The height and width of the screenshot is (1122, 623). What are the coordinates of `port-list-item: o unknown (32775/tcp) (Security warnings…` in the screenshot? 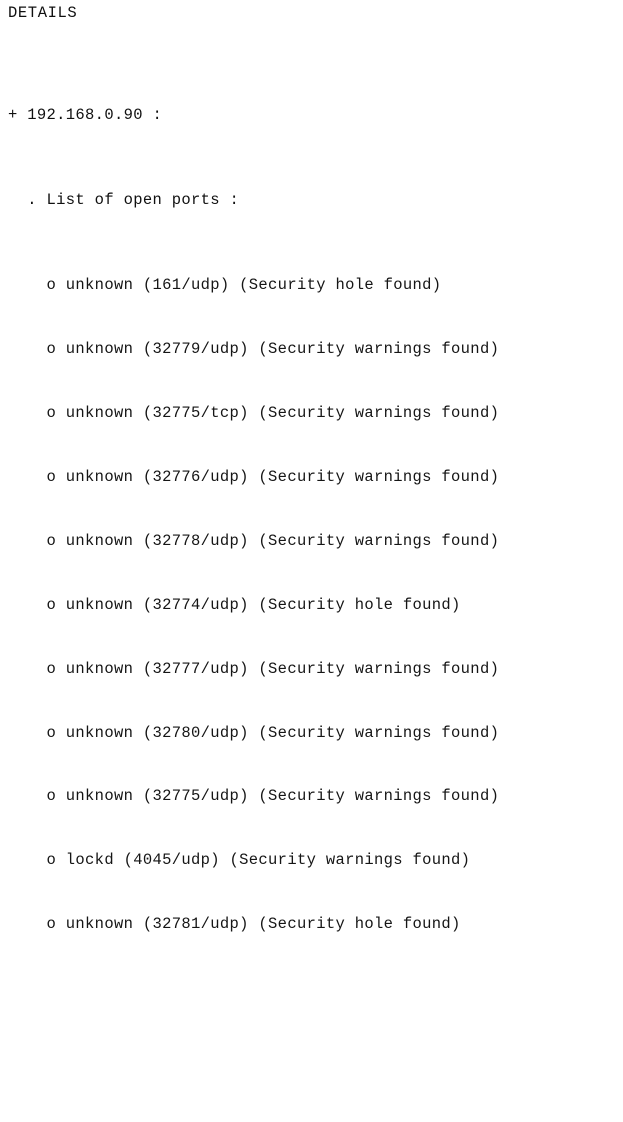 It's located at (311, 413).